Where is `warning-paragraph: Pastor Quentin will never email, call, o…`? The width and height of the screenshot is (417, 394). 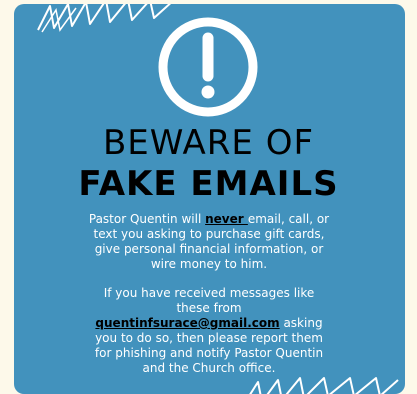
warning-paragraph: Pastor Quentin will never email, call, o… is located at coordinates (209, 242).